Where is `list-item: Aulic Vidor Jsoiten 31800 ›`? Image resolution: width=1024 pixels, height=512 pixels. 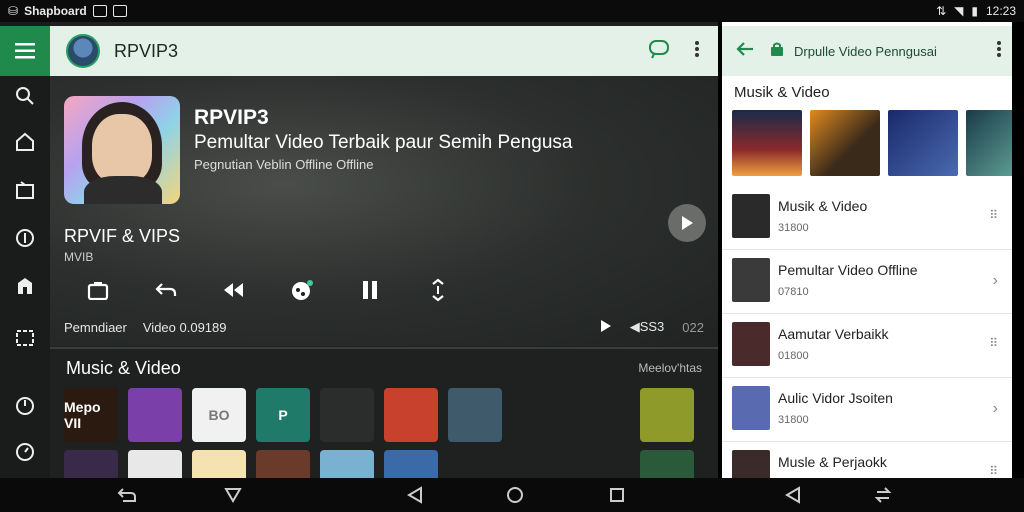
list-item: Aulic Vidor Jsoiten 31800 › is located at coordinates (867, 410).